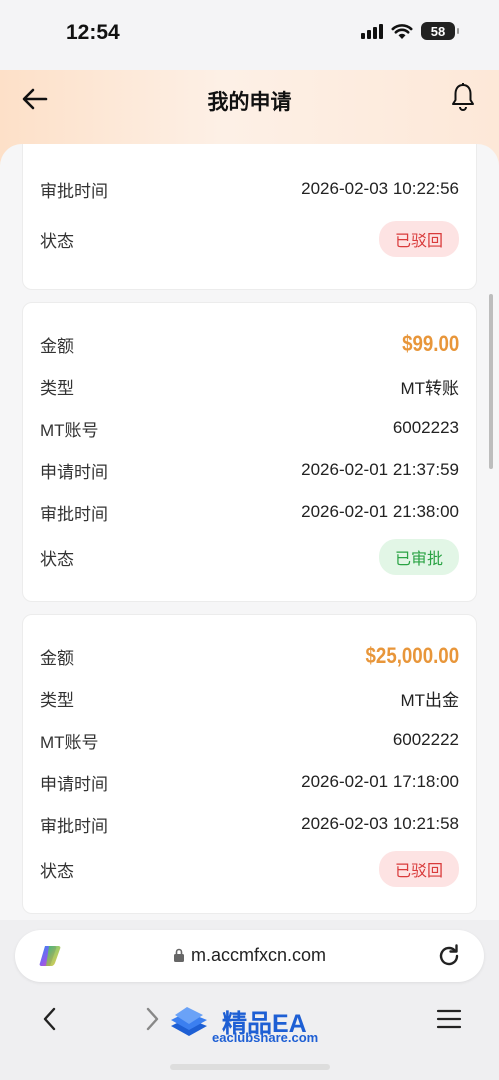 This screenshot has height=1080, width=499. What do you see at coordinates (402, 31) in the screenshot?
I see `wifi-icon` at bounding box center [402, 31].